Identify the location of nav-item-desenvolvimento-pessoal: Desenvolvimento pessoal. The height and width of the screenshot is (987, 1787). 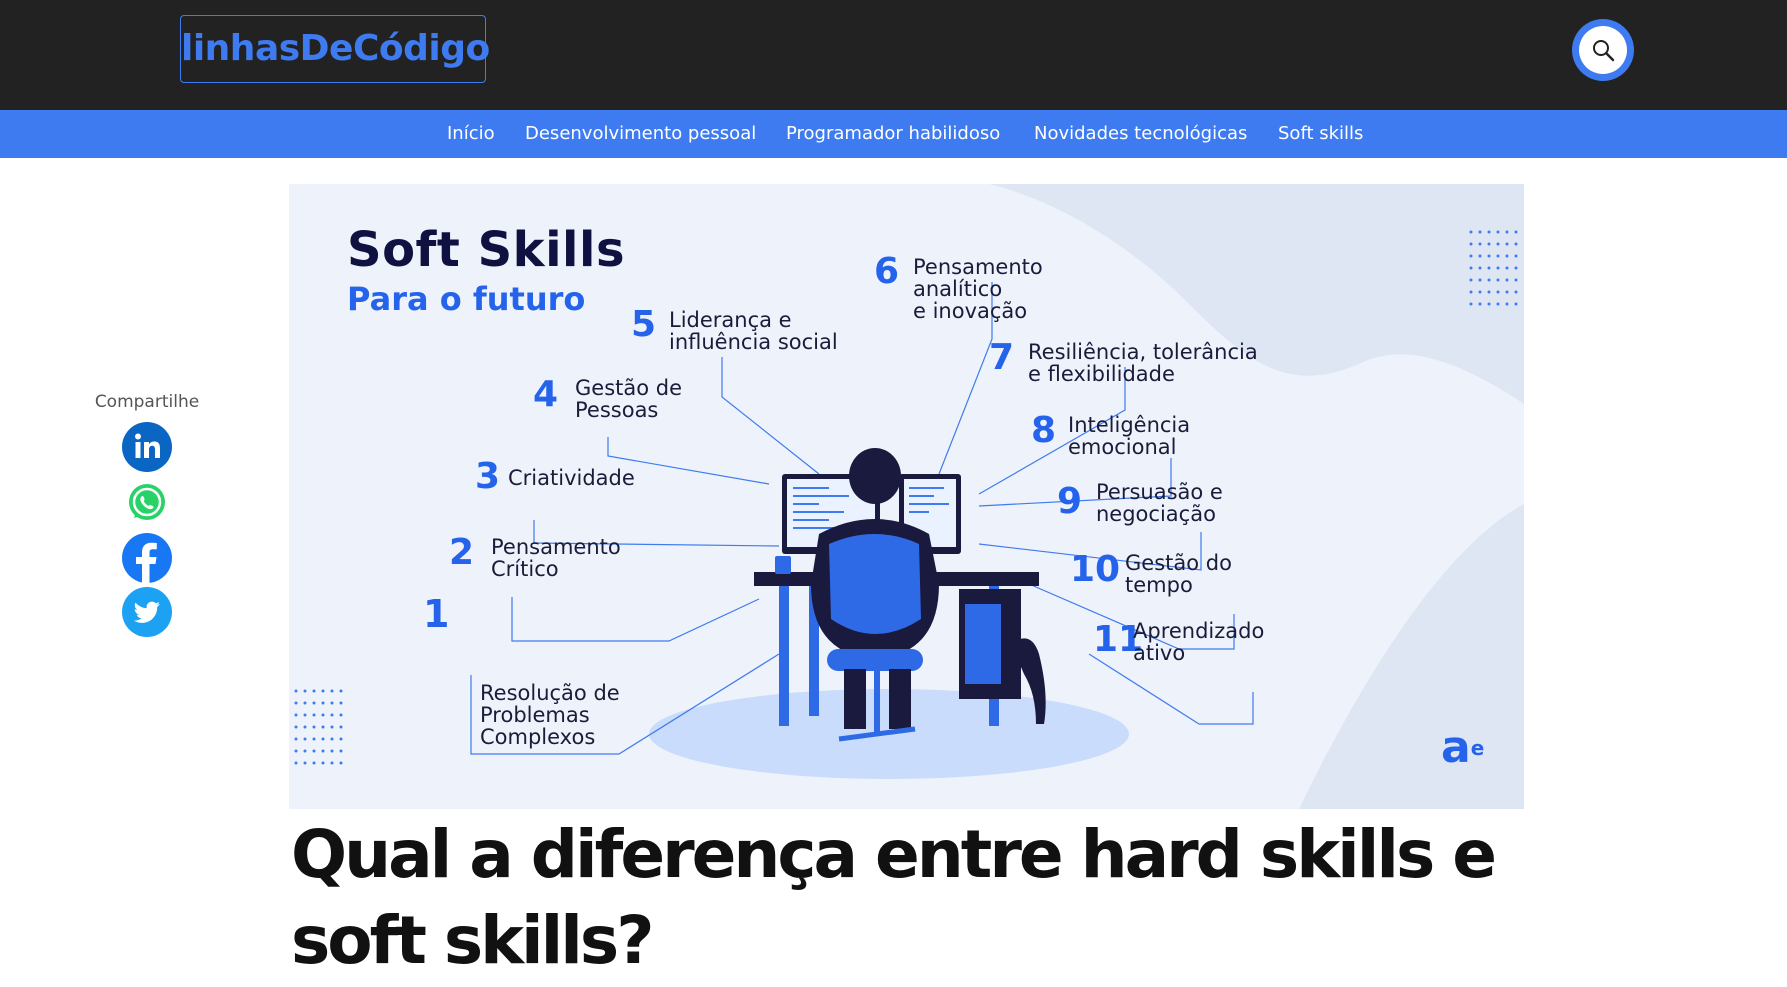
(640, 134).